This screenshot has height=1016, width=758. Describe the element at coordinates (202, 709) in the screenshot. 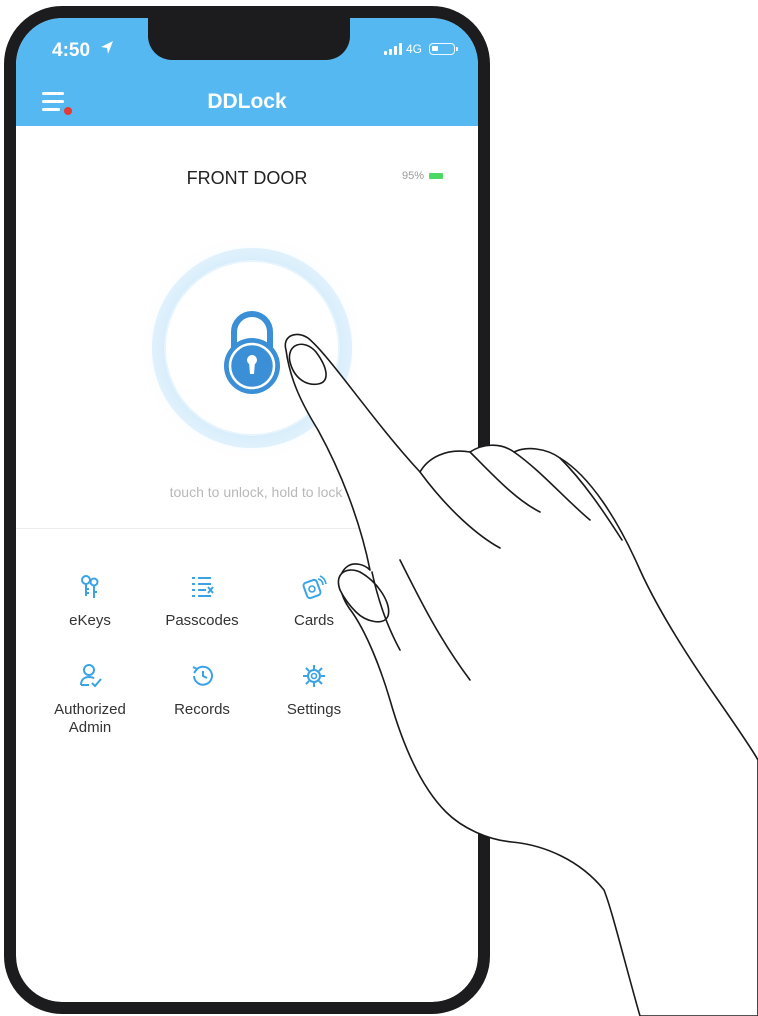

I see `records-label: Records` at that location.